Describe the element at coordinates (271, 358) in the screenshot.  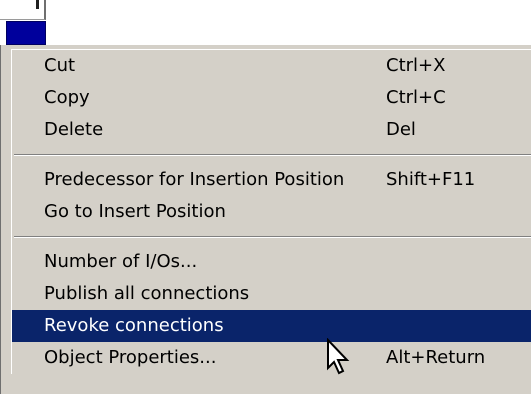
I see `menu-item-object-properties: Object Properties... Alt+Return` at that location.